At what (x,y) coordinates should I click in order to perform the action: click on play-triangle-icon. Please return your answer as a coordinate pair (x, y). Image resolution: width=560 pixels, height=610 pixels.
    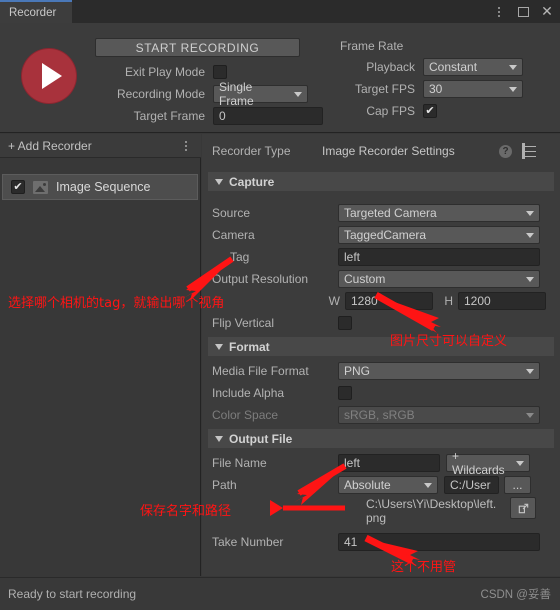
    Looking at the image, I should click on (52, 76).